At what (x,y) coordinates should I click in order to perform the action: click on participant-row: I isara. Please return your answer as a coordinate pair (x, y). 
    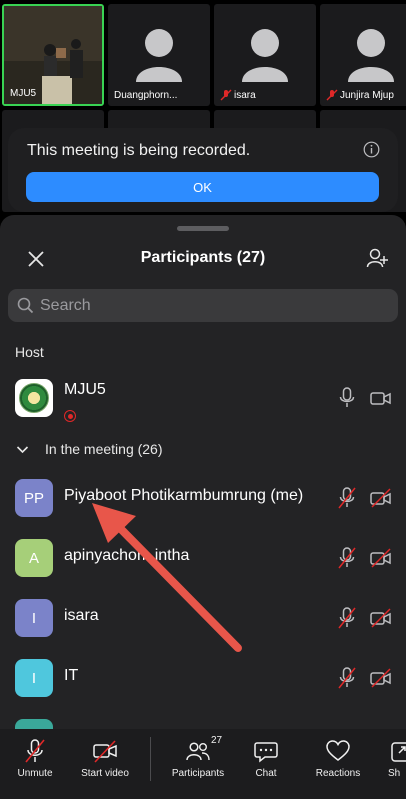
    Looking at the image, I should click on (203, 621).